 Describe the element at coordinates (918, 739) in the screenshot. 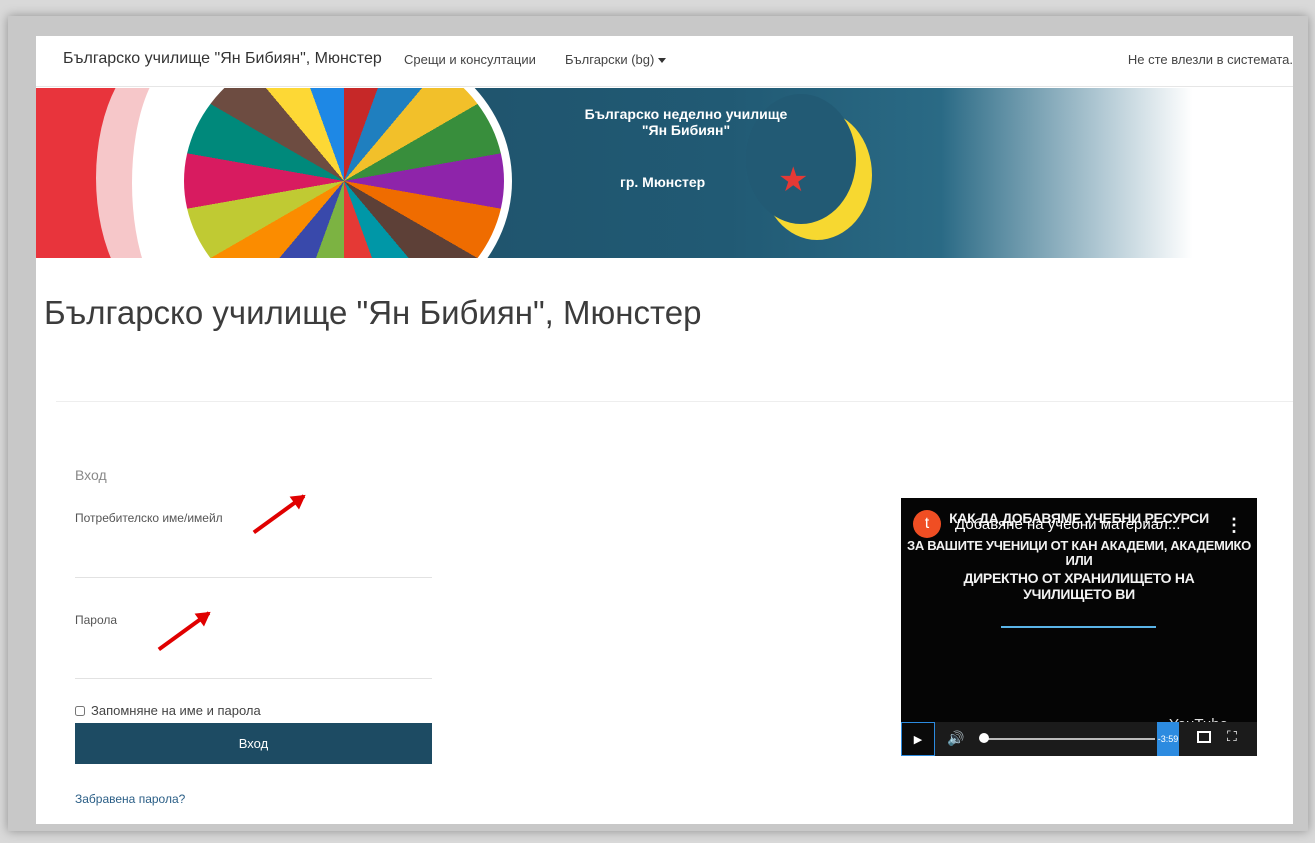

I see `play-icon: ▶` at that location.